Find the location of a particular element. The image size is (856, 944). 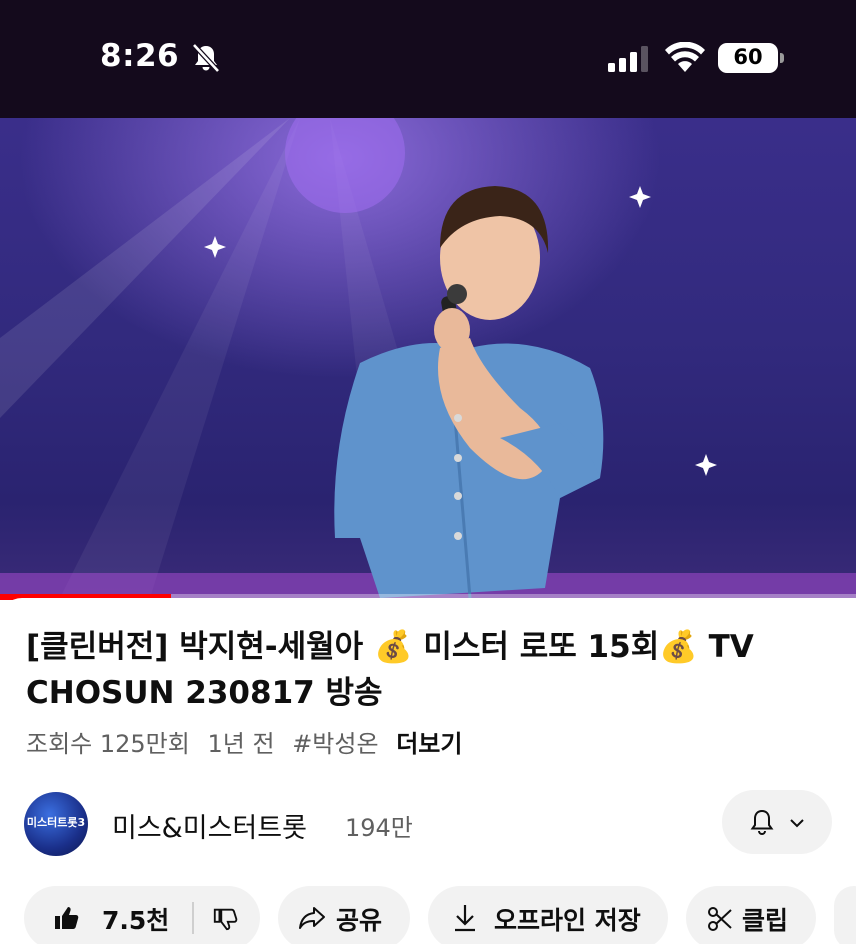

battery-level: 60 is located at coordinates (748, 57).